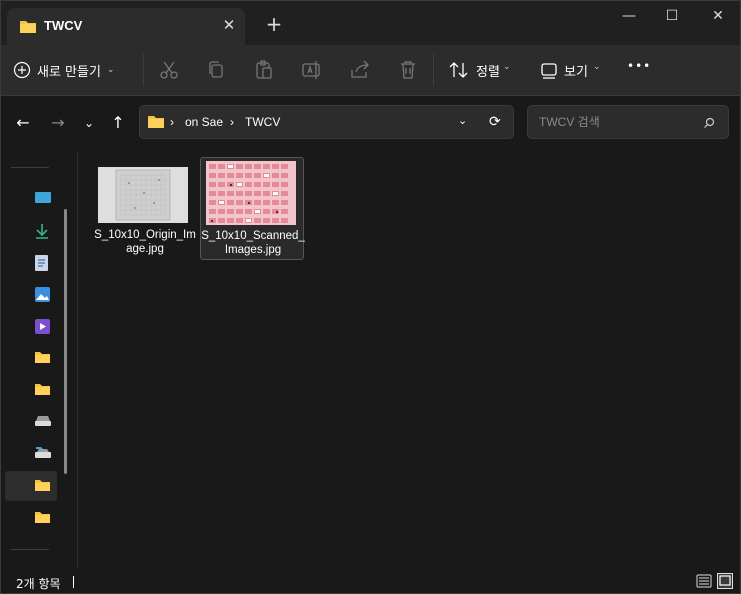 The height and width of the screenshot is (594, 741). What do you see at coordinates (408, 70) in the screenshot?
I see `delete-icon` at bounding box center [408, 70].